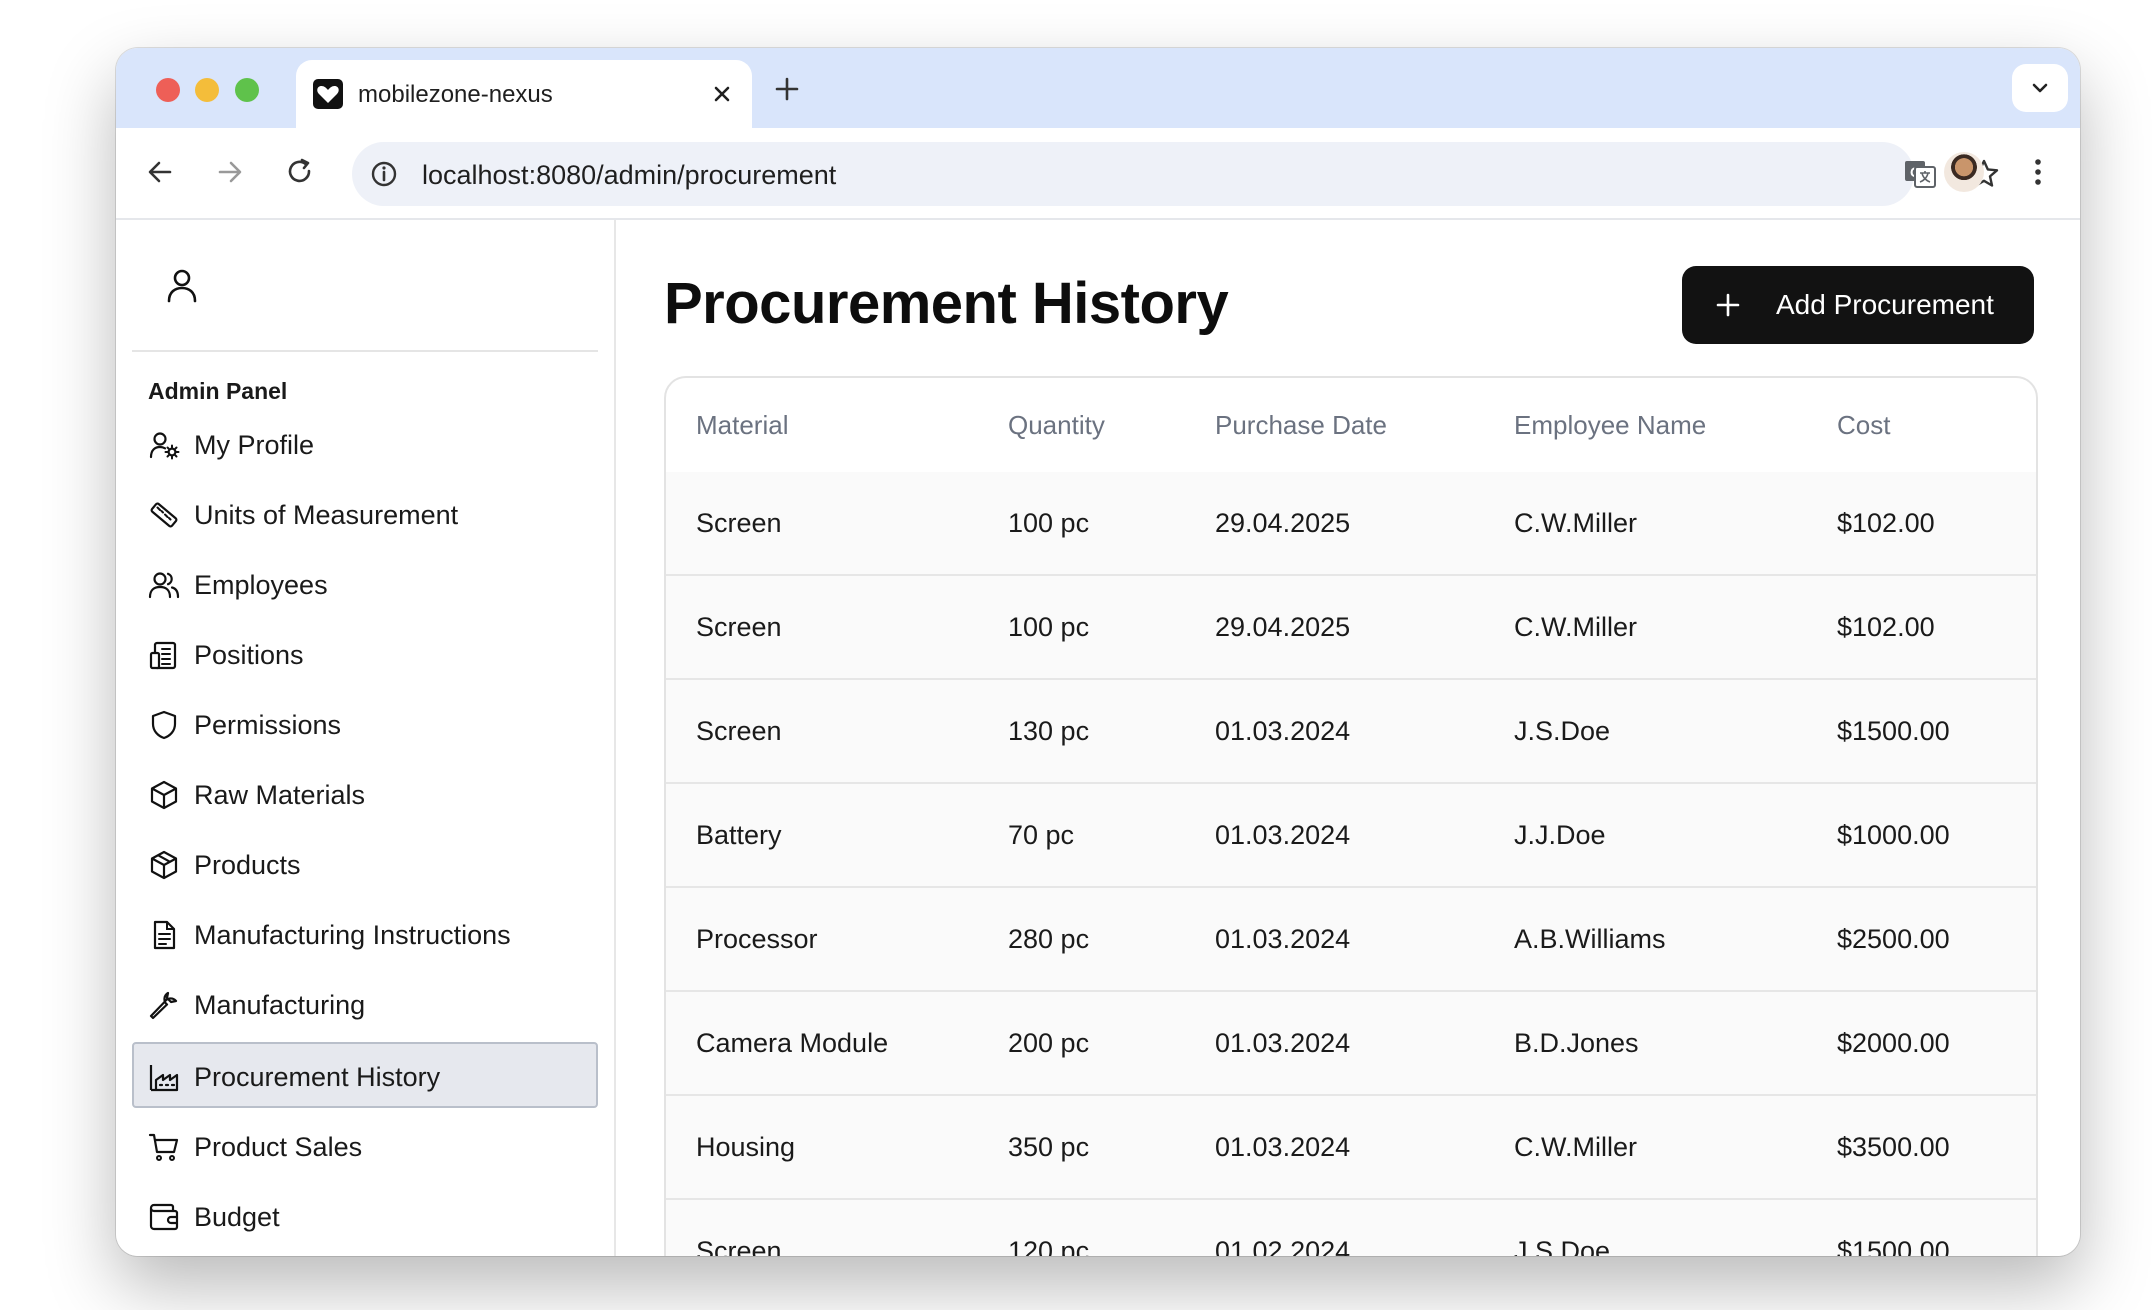  I want to click on column-header-purchase-date: Purchase Date, so click(1301, 425).